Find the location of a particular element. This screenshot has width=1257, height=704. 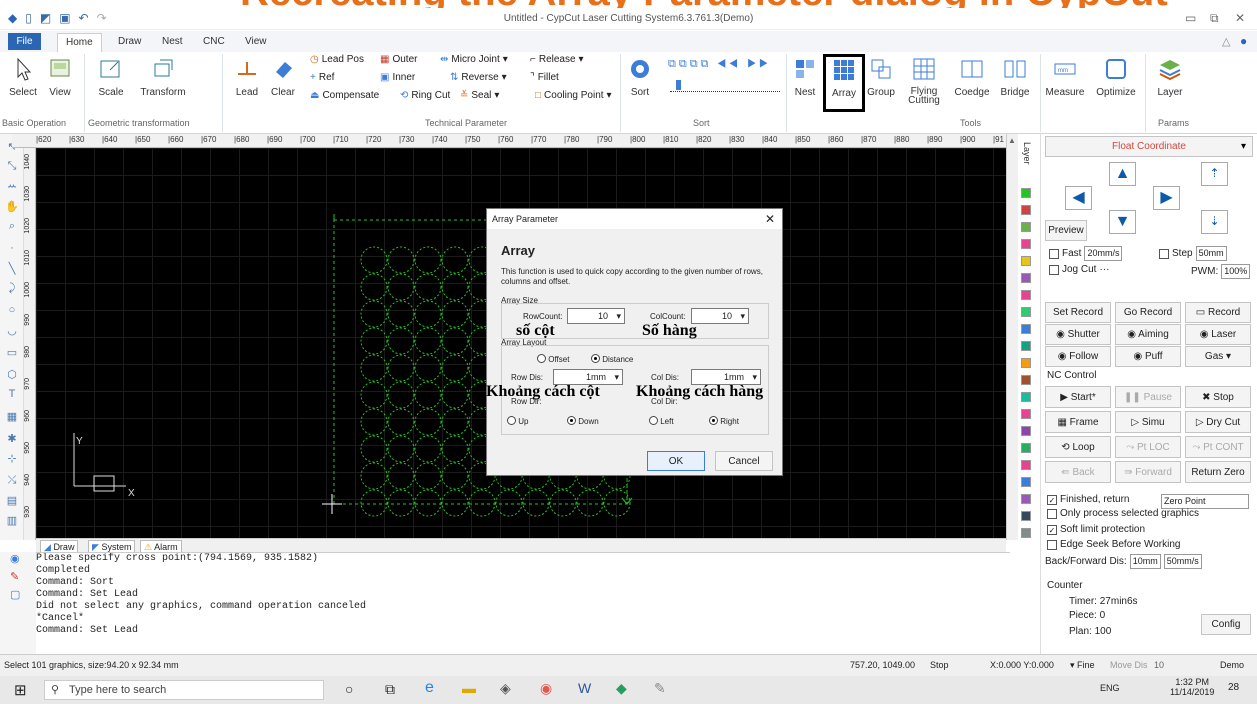

edge-seek-option: Edge Seek Before Working is located at coordinates (1113, 544).